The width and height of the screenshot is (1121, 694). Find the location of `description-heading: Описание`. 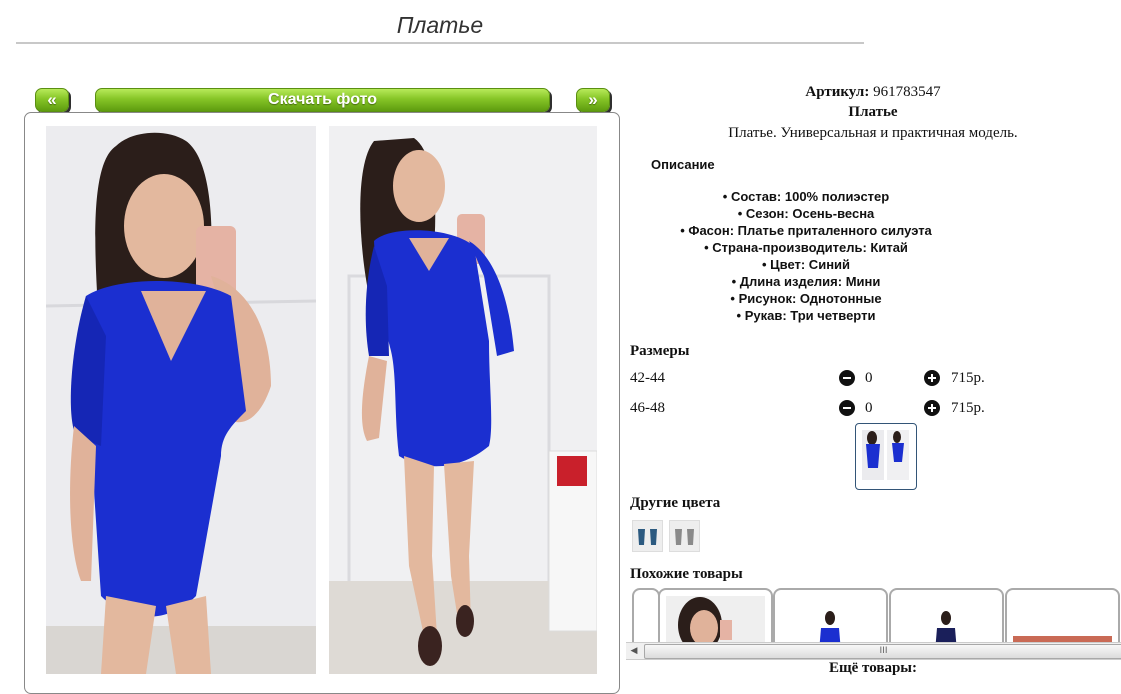

description-heading: Описание is located at coordinates (683, 164).